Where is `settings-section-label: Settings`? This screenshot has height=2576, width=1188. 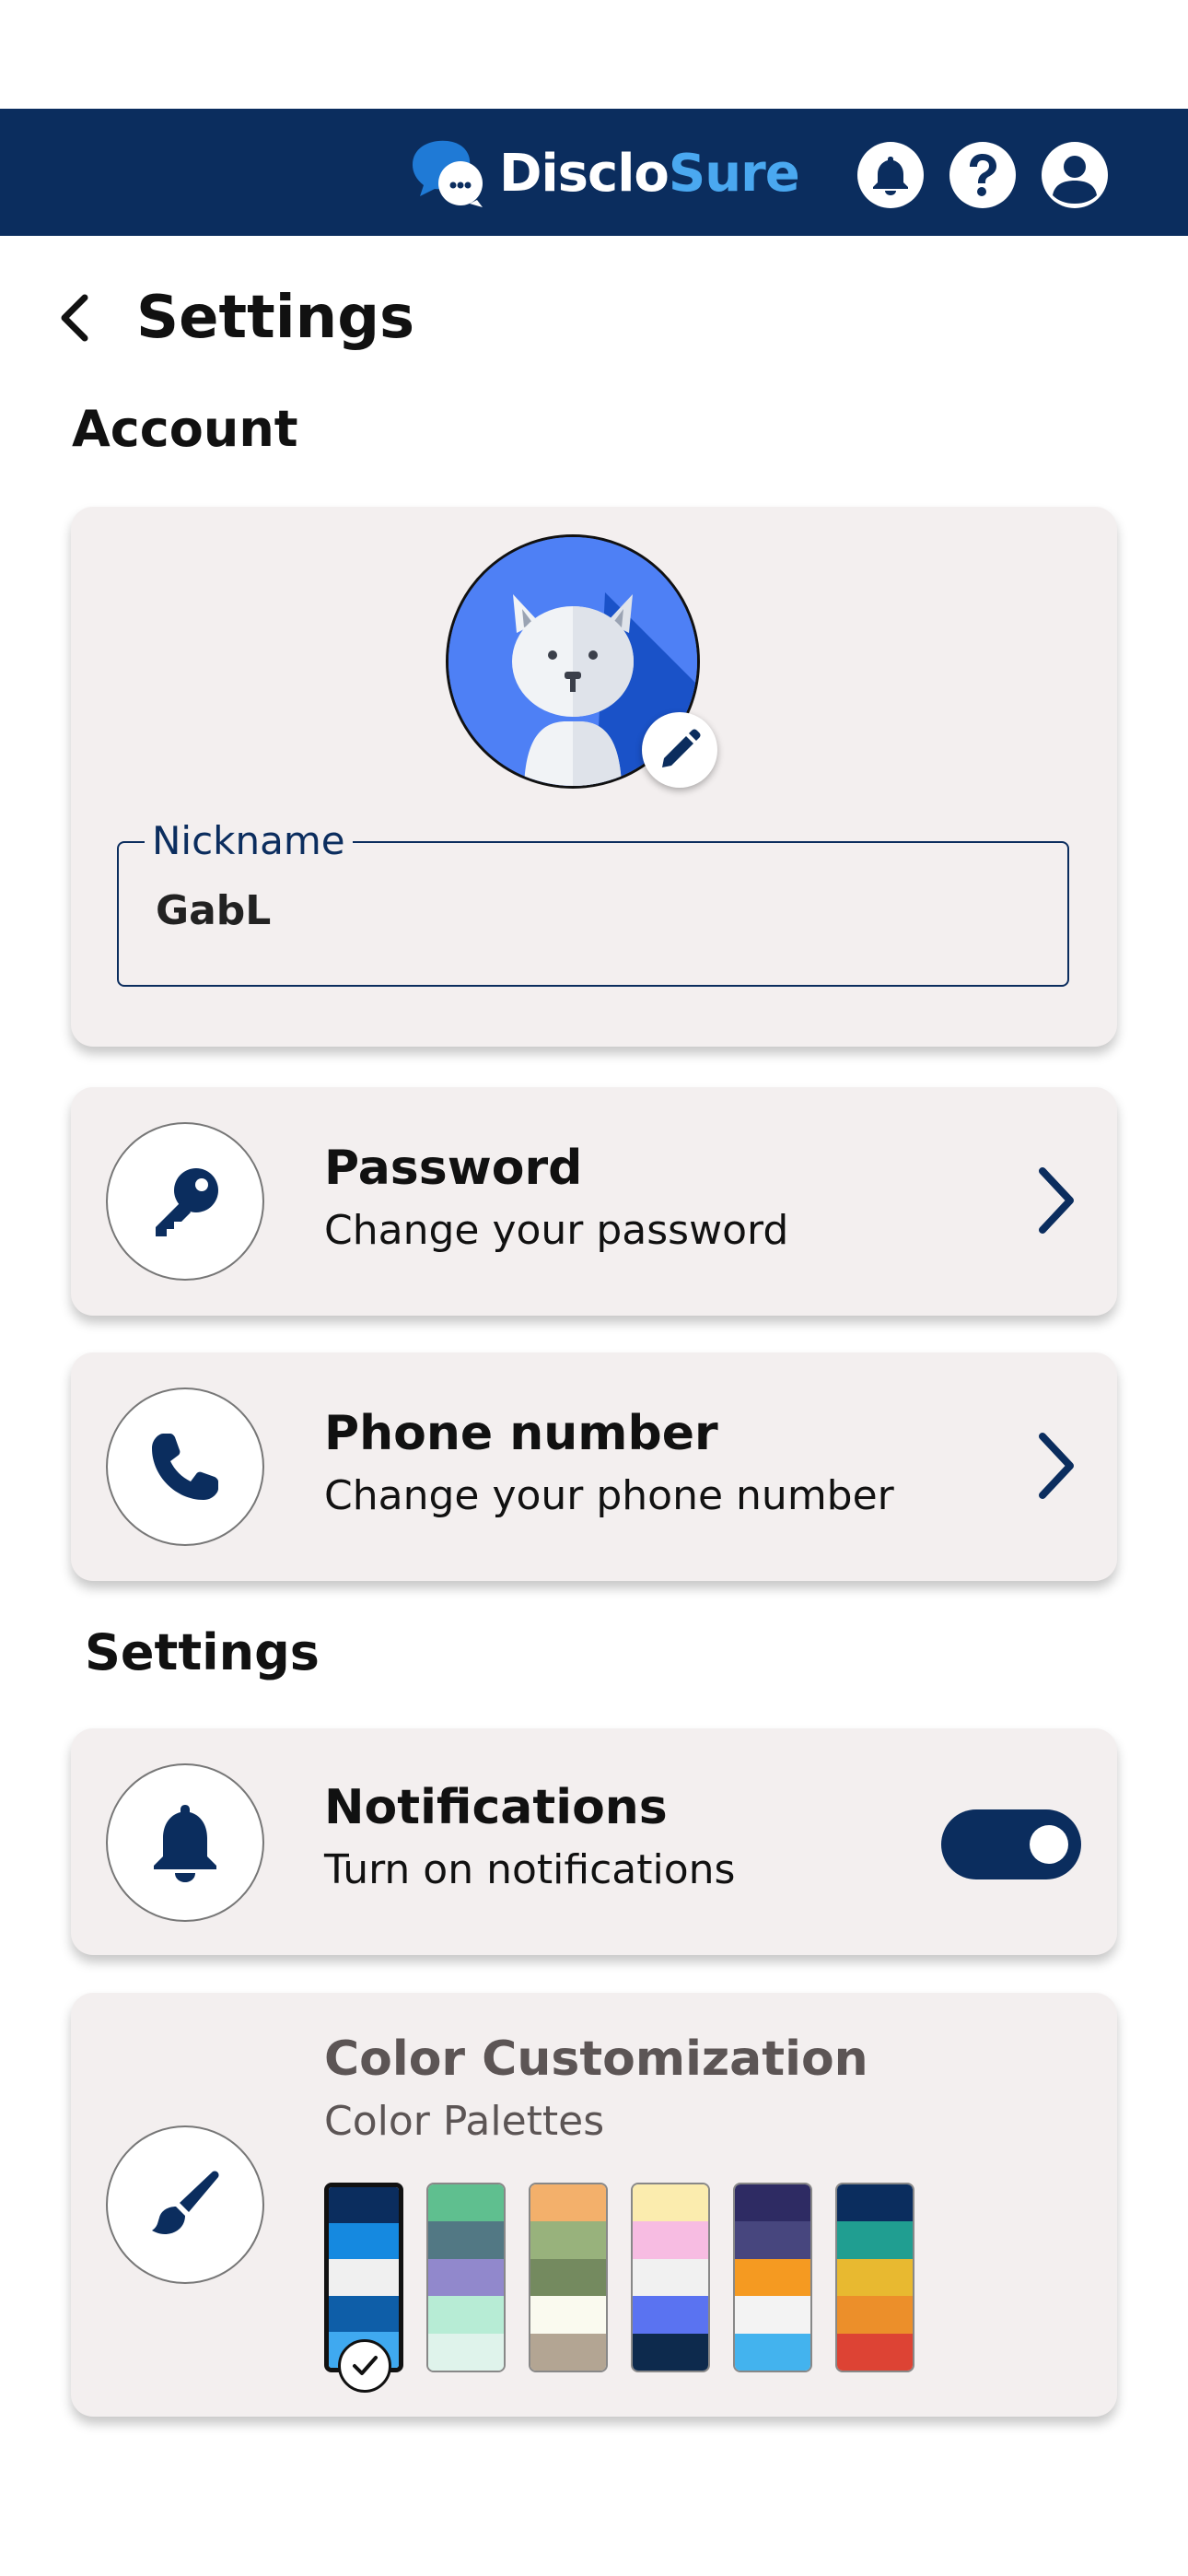 settings-section-label: Settings is located at coordinates (202, 1652).